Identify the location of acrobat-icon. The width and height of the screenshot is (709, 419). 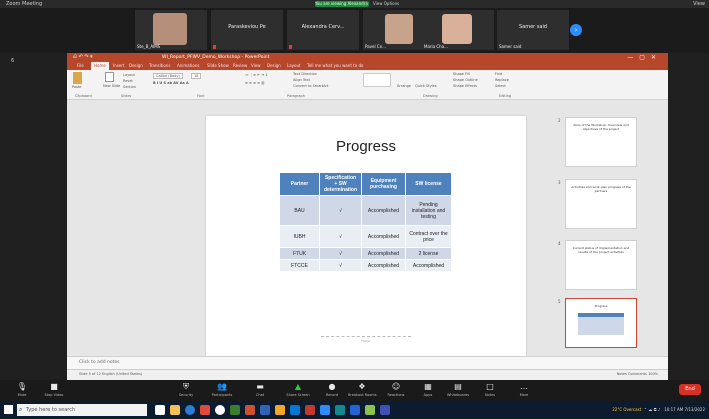
(310, 410).